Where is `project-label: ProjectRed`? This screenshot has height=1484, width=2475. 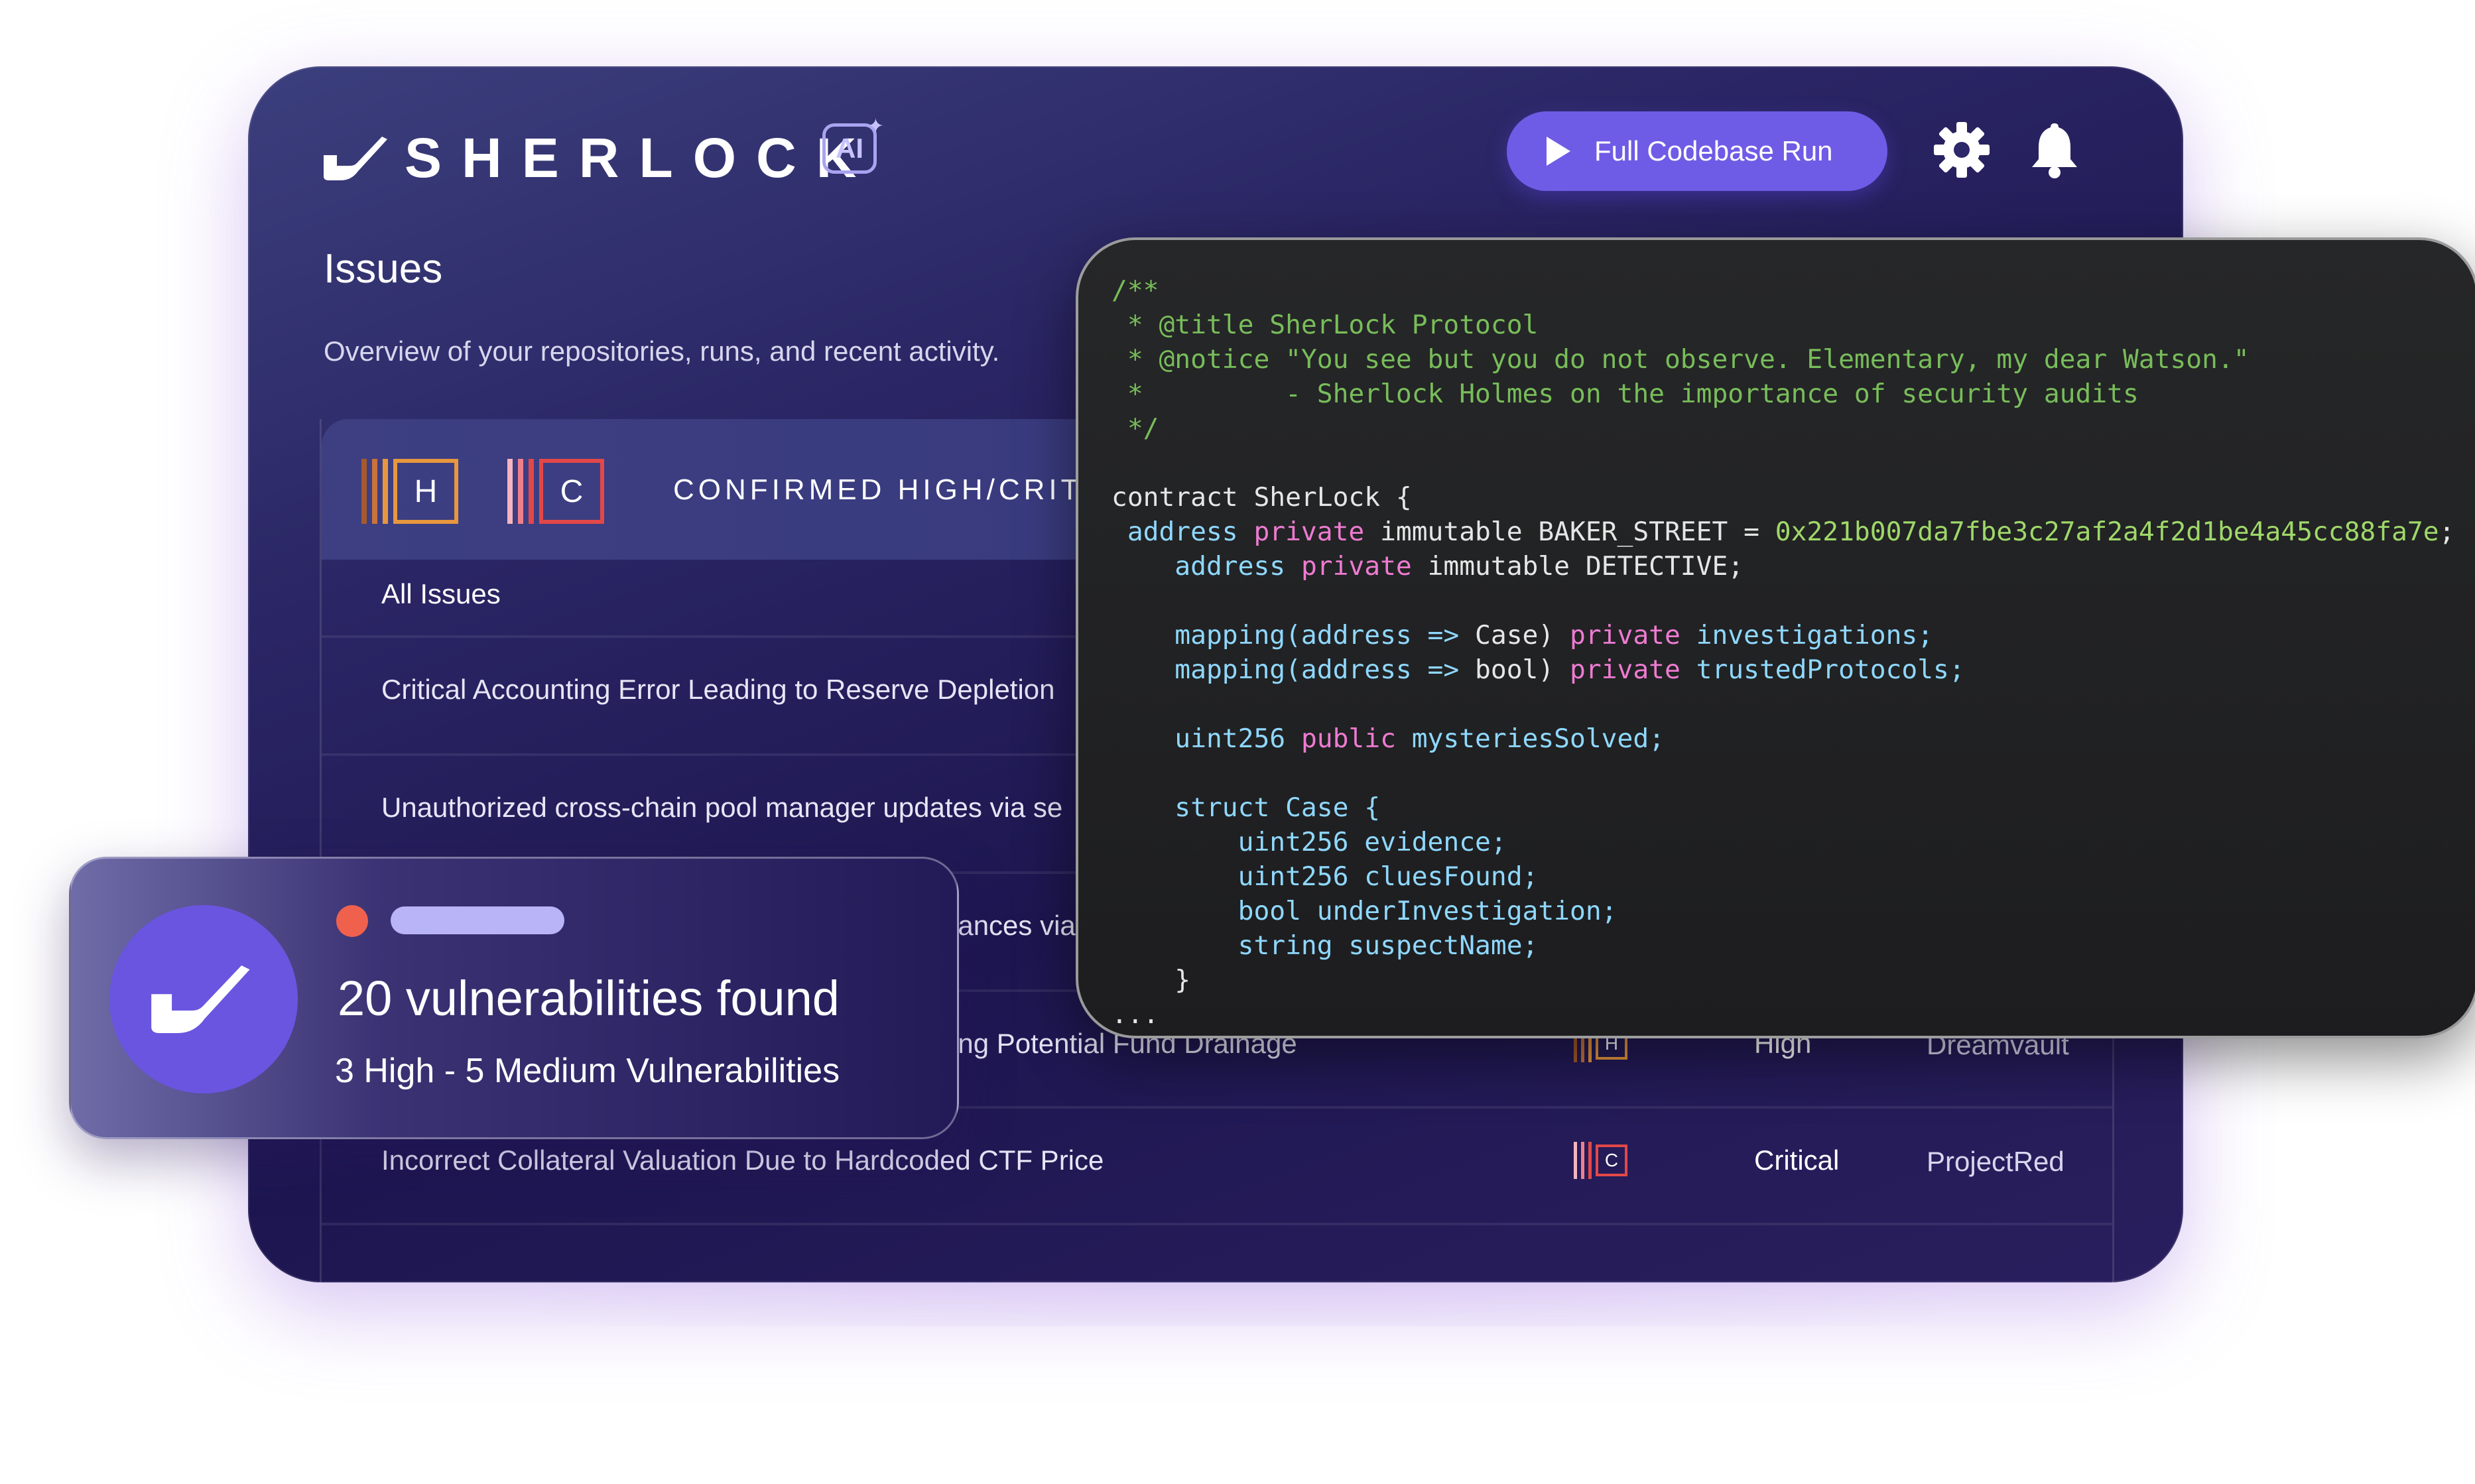 project-label: ProjectRed is located at coordinates (1995, 1162).